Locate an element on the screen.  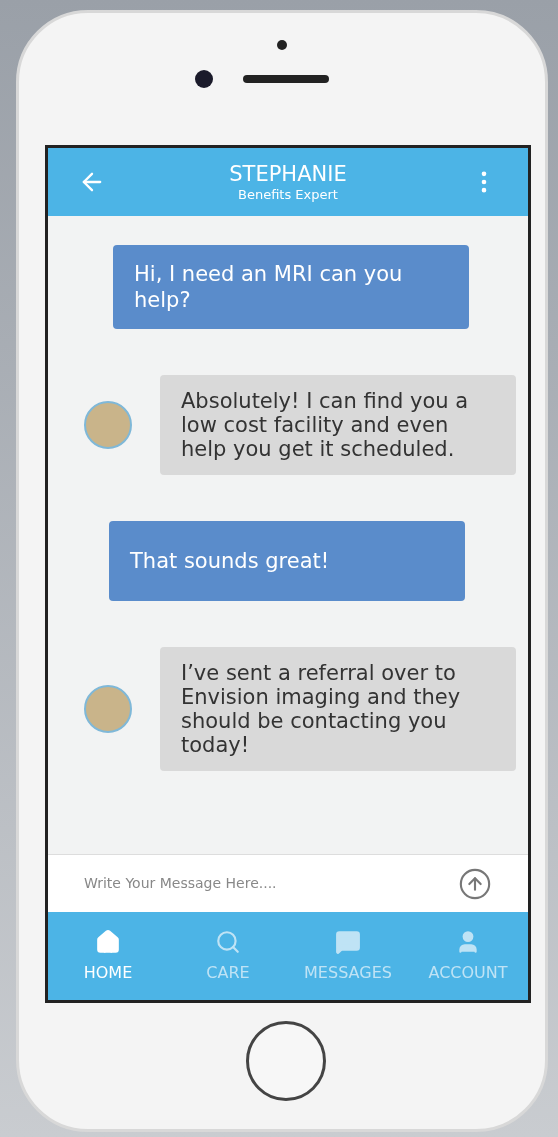
nav-tab: HOME is located at coordinates (108, 956).